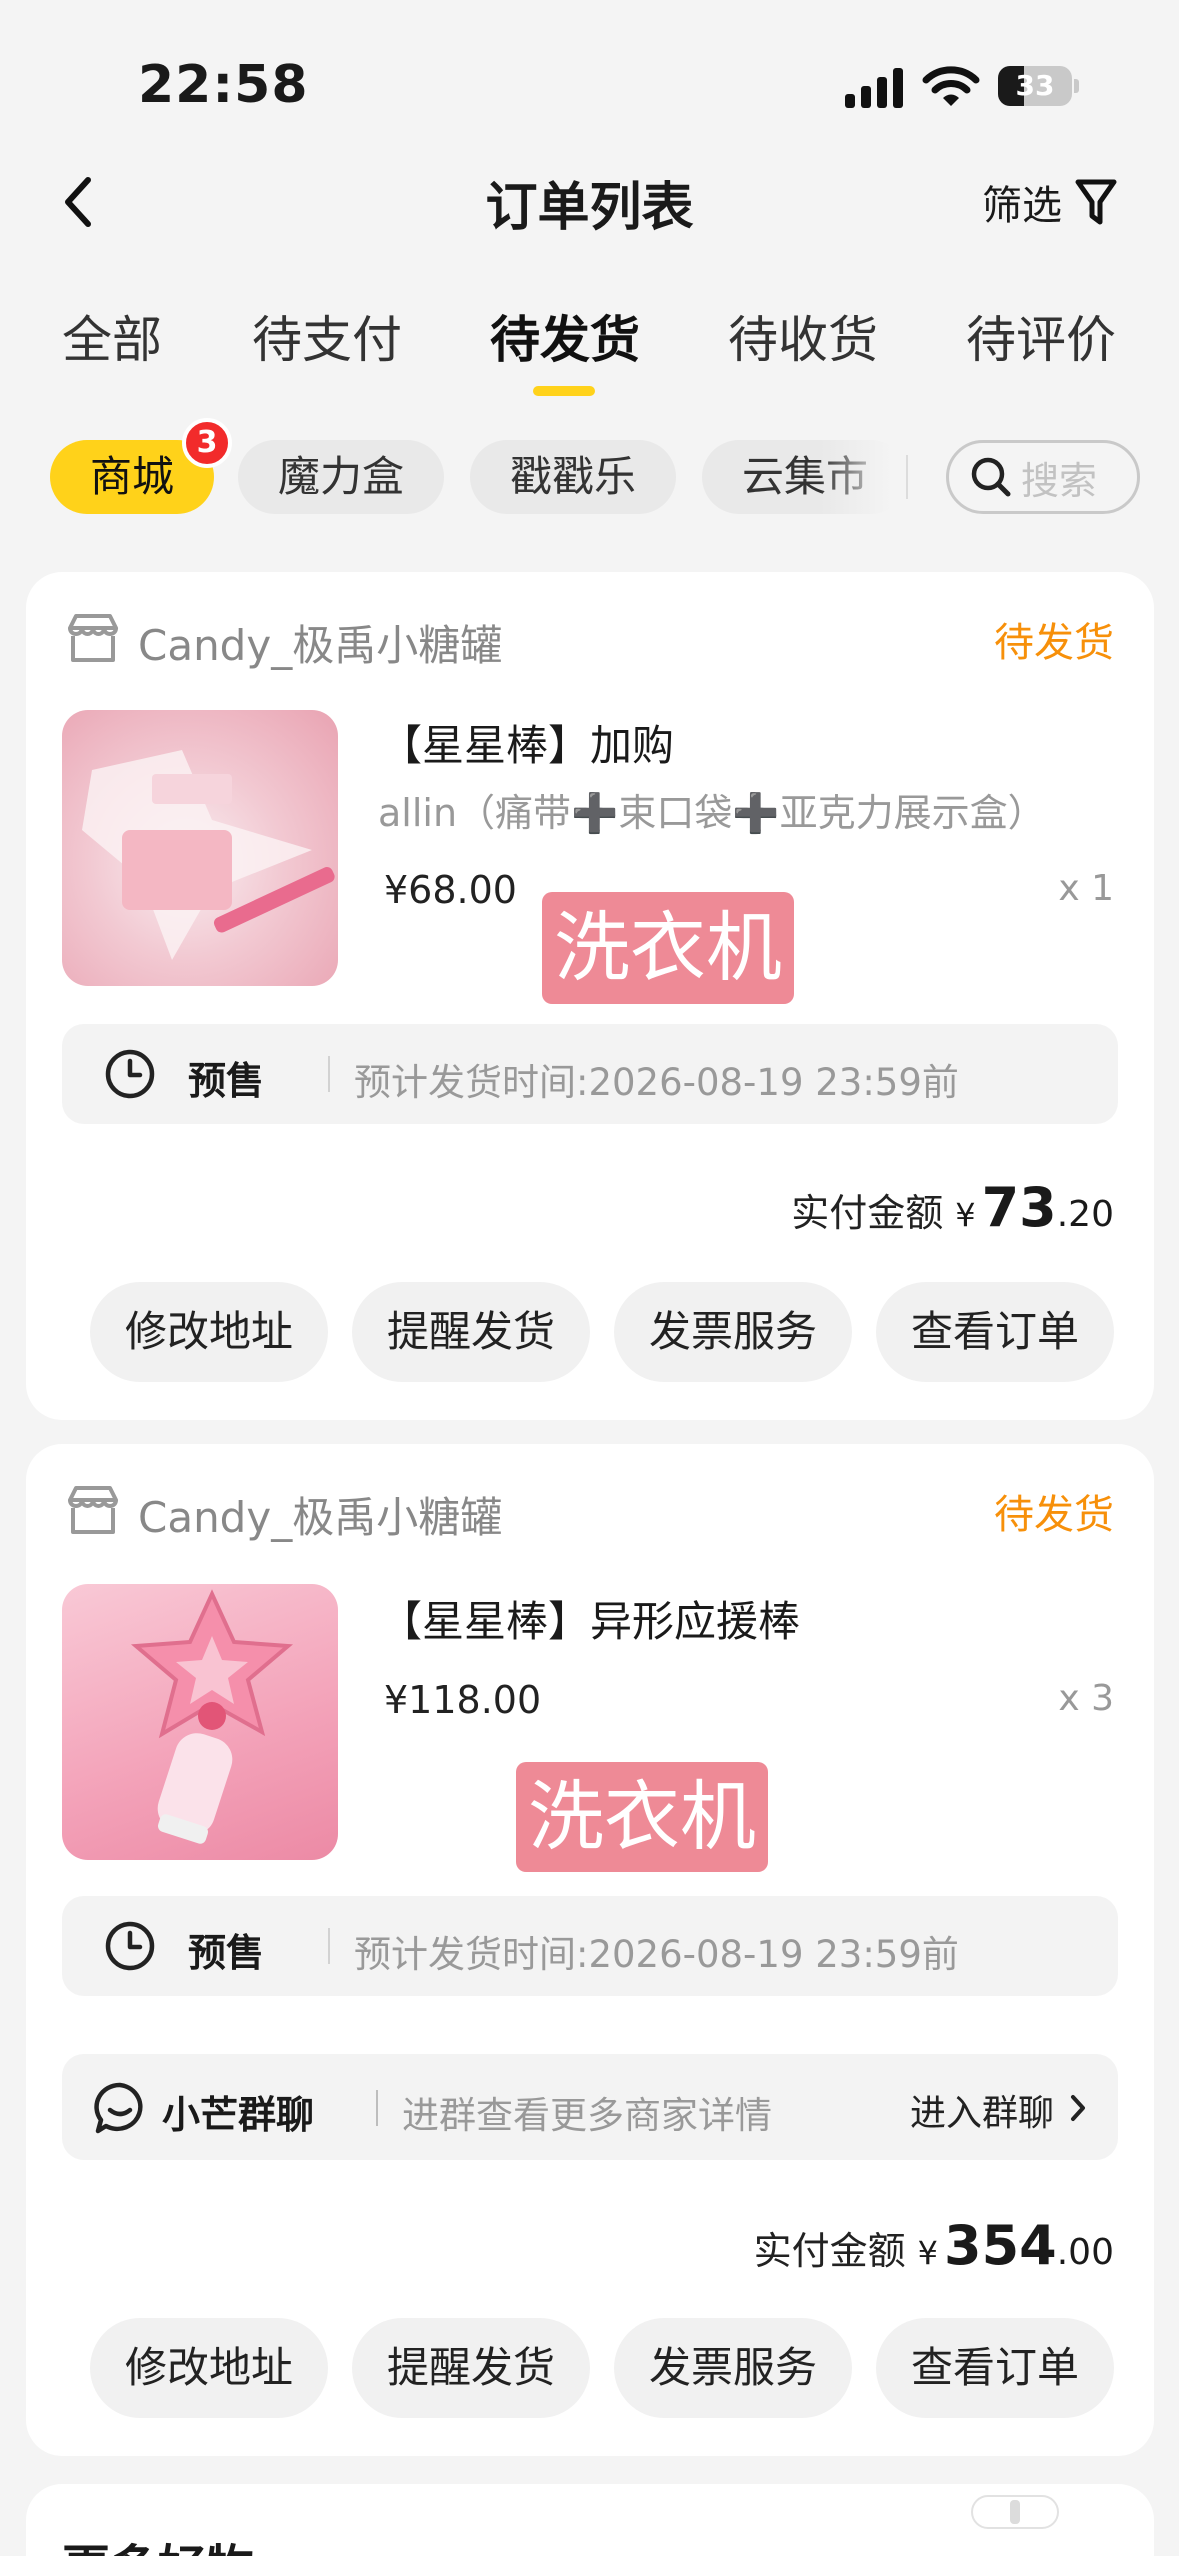 Image resolution: width=1179 pixels, height=2556 pixels. I want to click on divider, so click(907, 477).